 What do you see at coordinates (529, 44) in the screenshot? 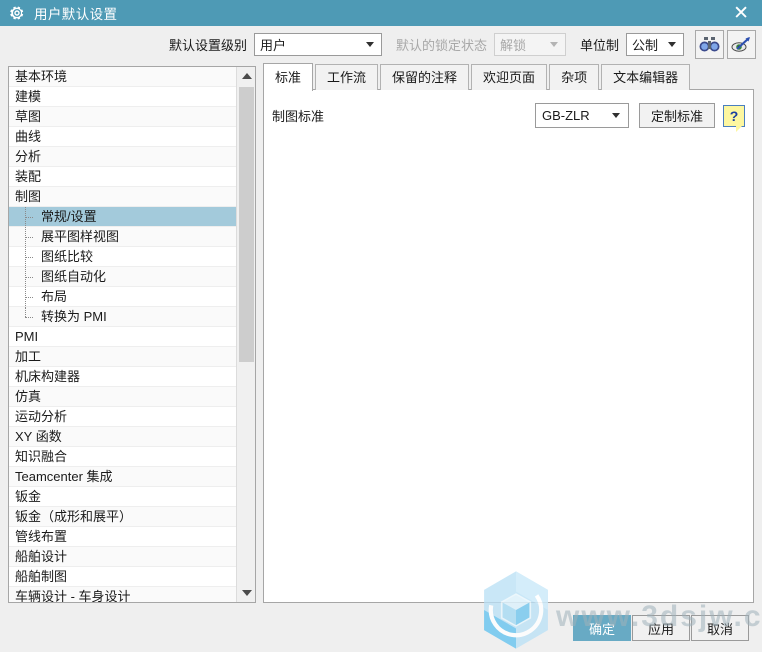
I see `default-lock-select: 解锁` at bounding box center [529, 44].